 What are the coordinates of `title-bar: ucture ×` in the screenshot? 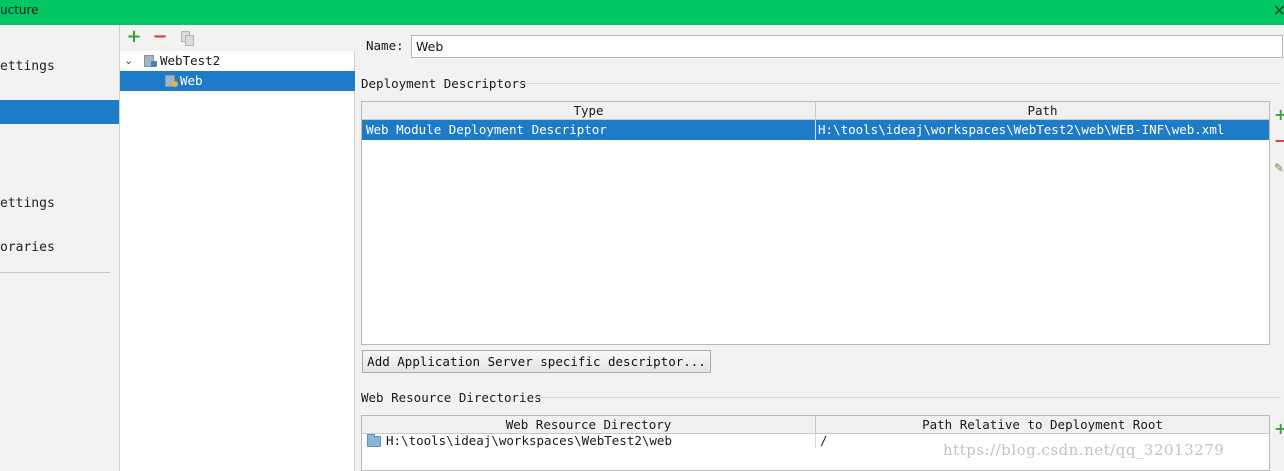 It's located at (642, 12).